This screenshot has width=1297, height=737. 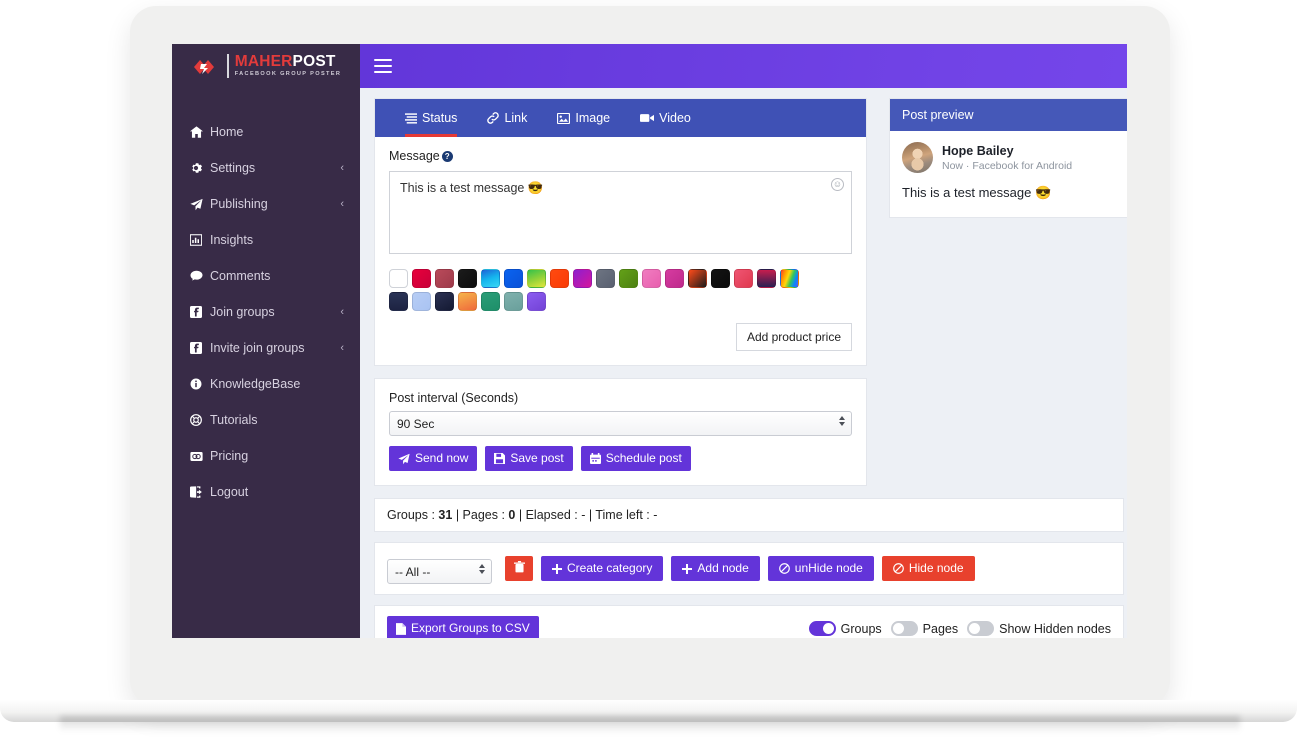 I want to click on create-category-button: Create category, so click(x=602, y=569).